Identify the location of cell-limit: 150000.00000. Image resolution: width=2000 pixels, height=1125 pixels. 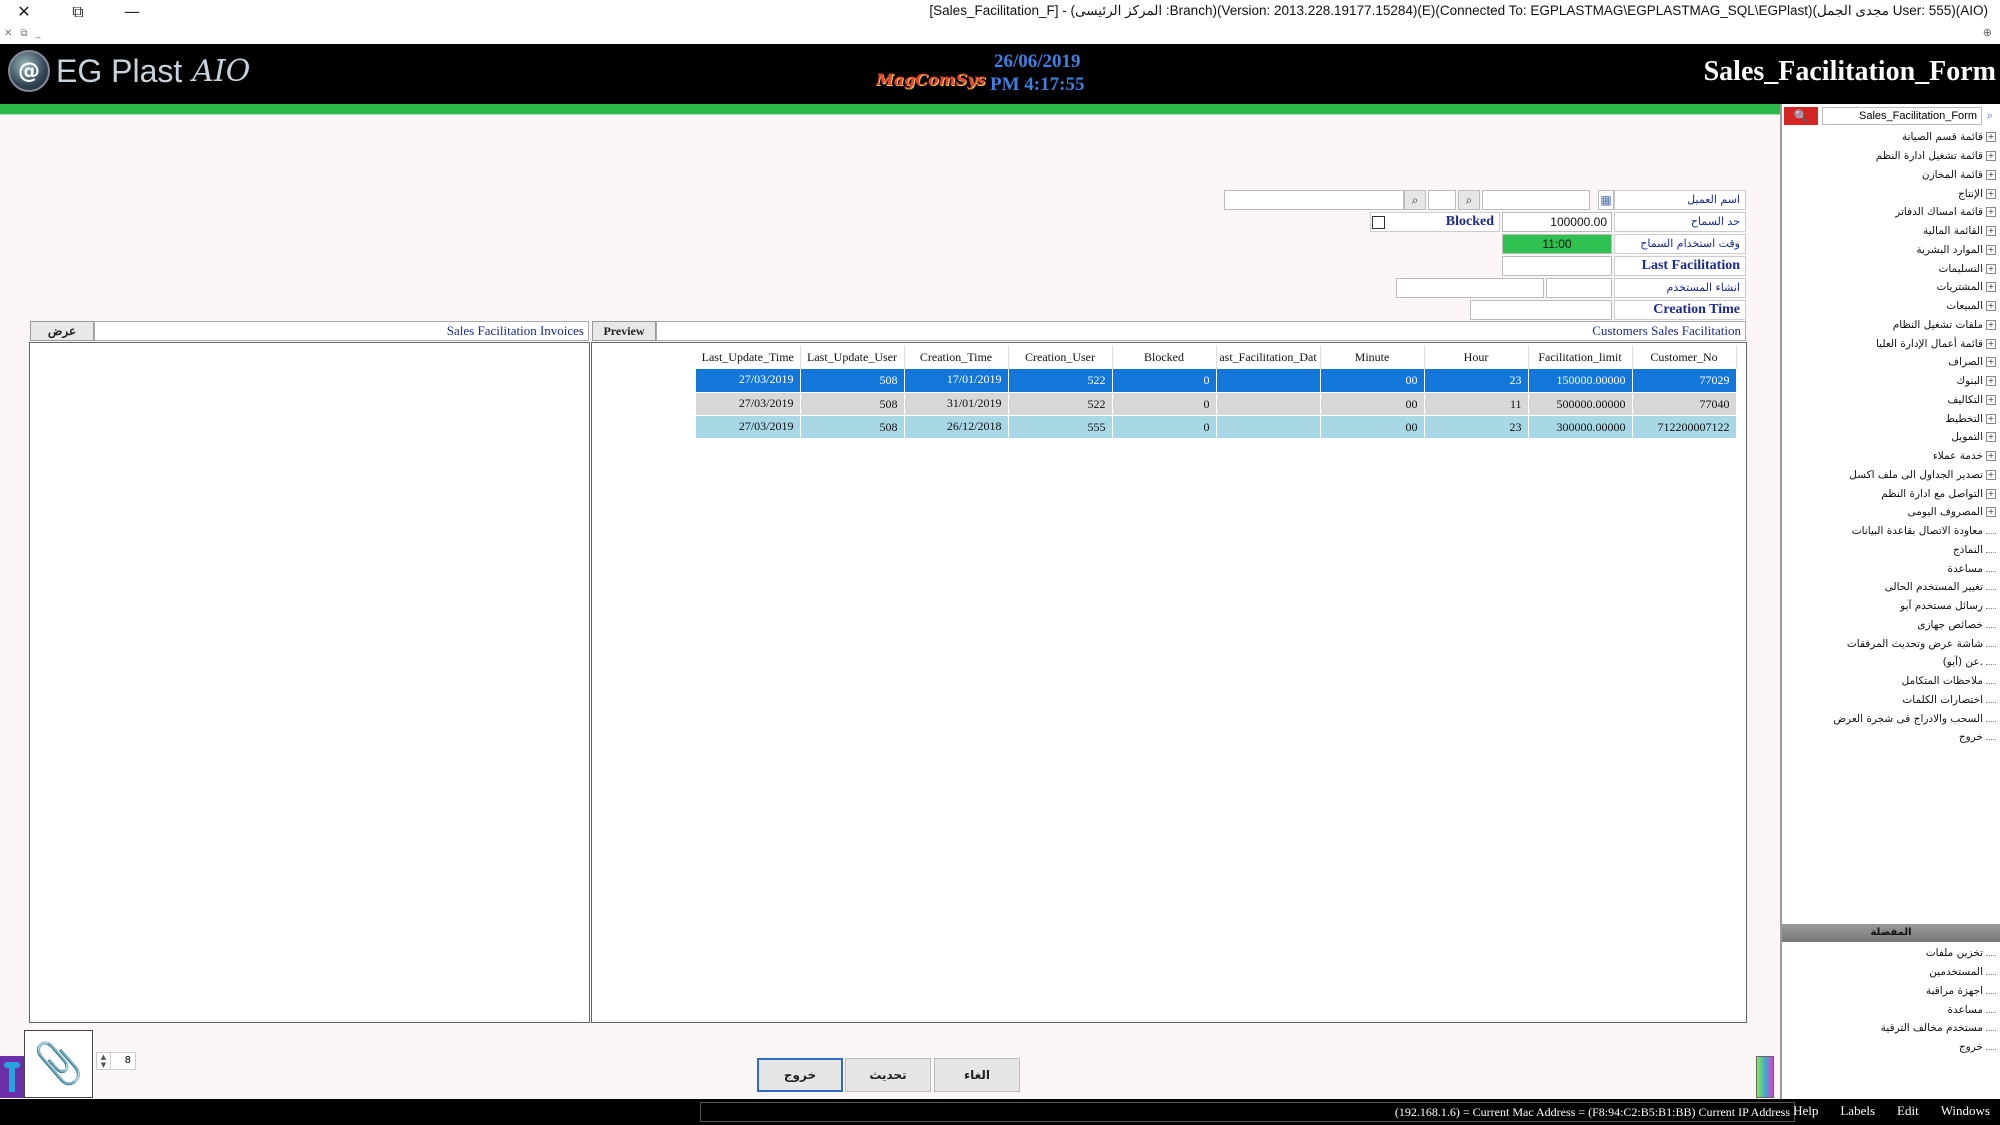
(1580, 381).